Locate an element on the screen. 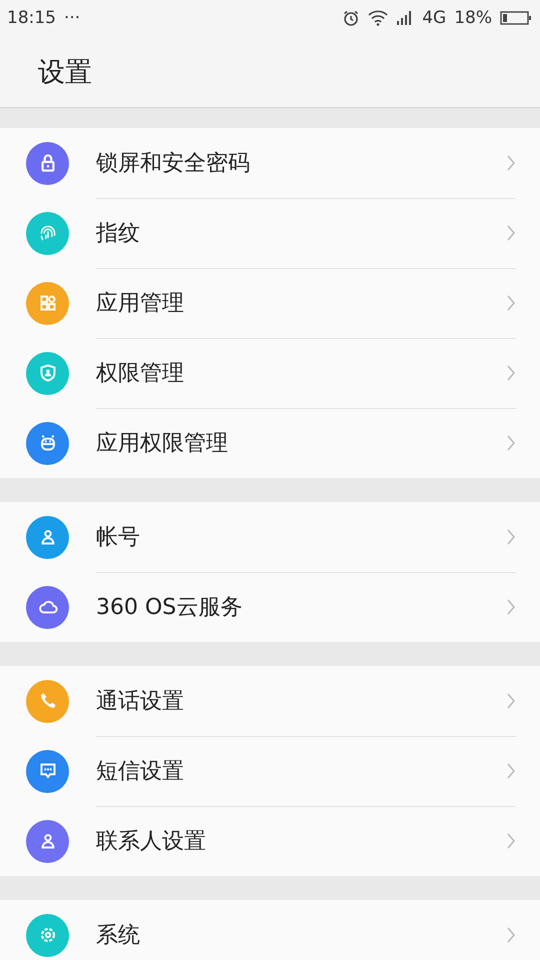 Image resolution: width=540 pixels, height=960 pixels. item-label: 系统 is located at coordinates (118, 936).